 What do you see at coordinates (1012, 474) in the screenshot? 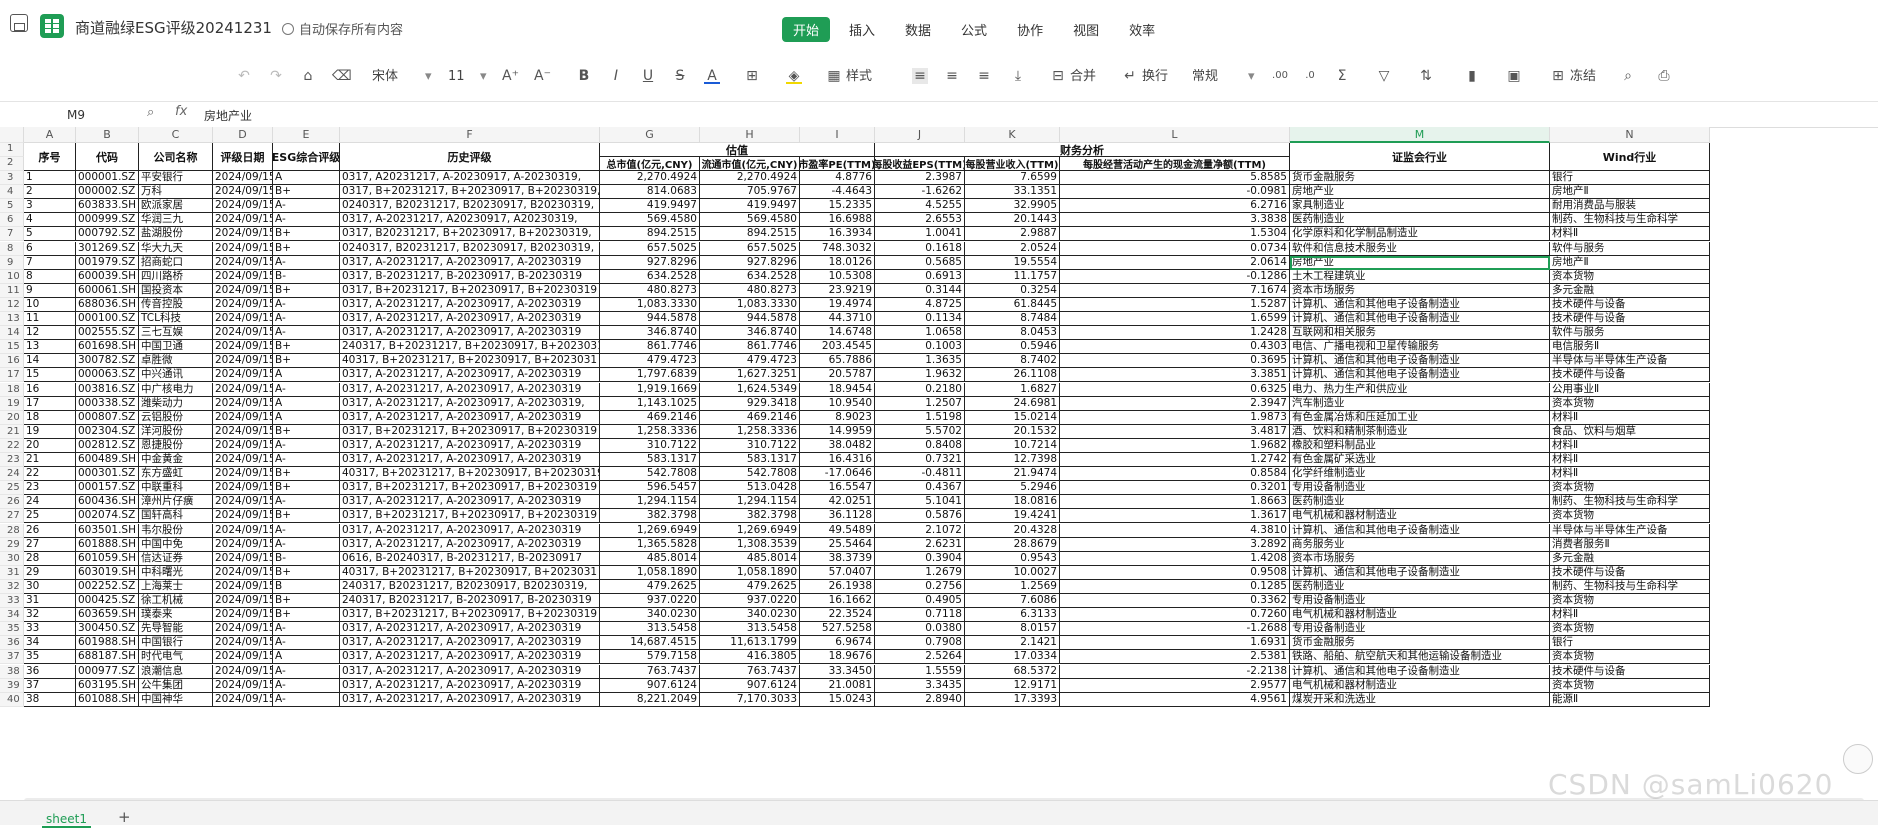
I see `table-cell: 21.9474` at bounding box center [1012, 474].